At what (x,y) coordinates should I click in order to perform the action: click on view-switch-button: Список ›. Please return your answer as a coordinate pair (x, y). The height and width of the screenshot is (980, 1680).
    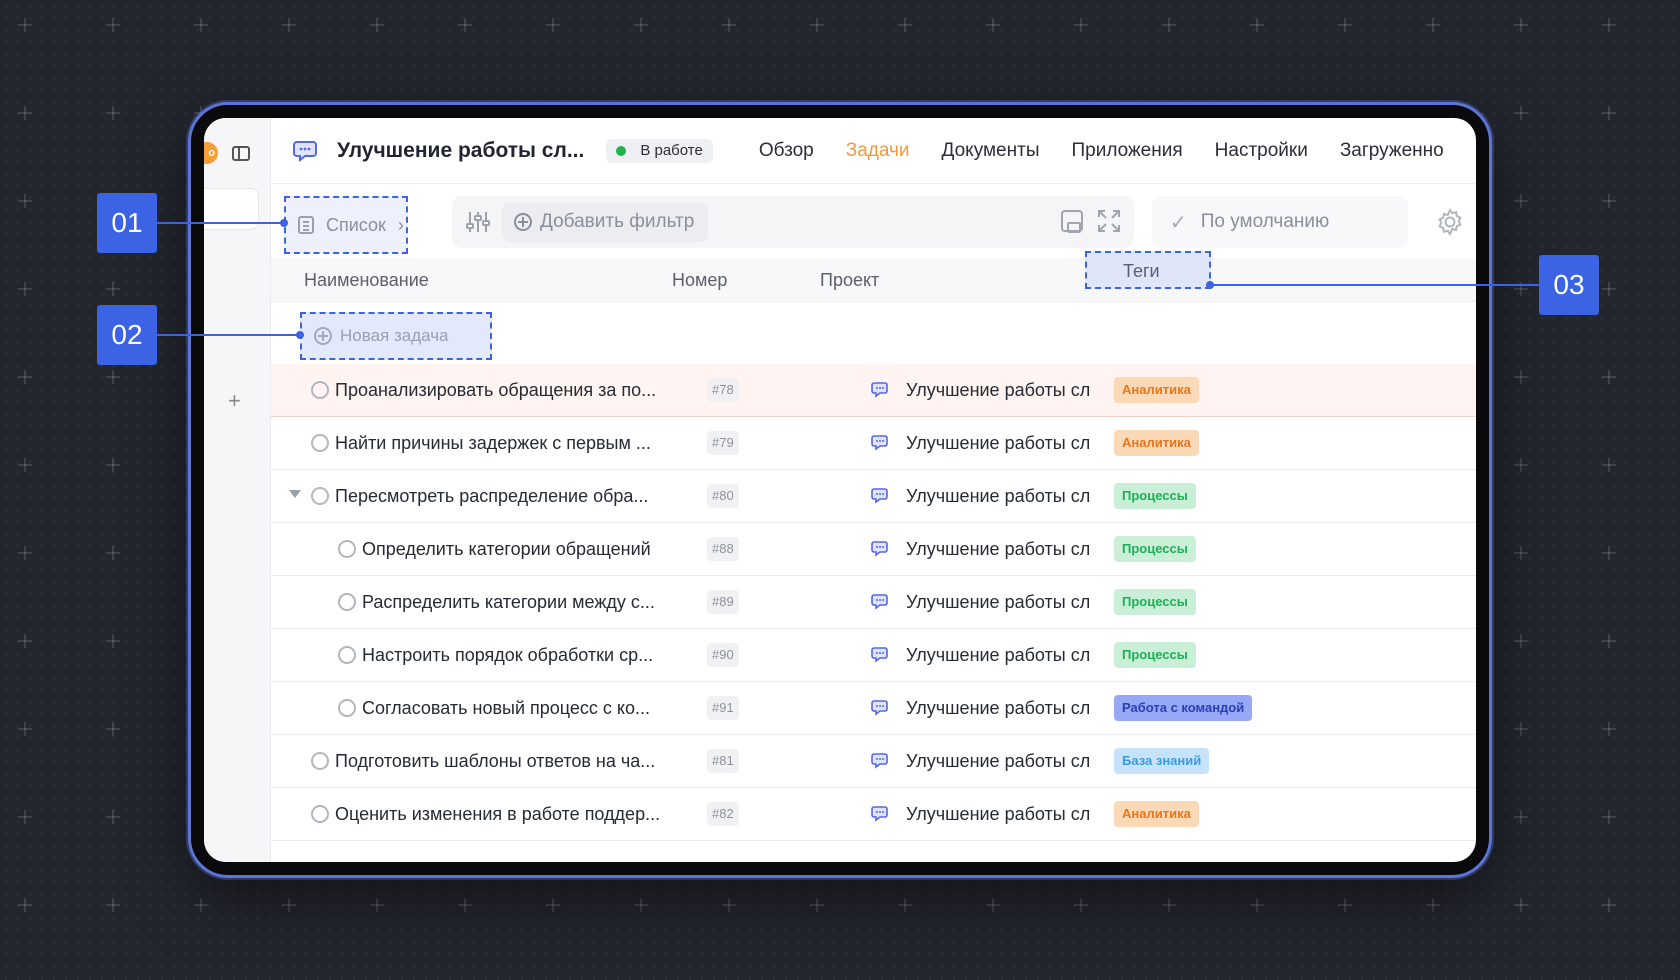
    Looking at the image, I should click on (346, 225).